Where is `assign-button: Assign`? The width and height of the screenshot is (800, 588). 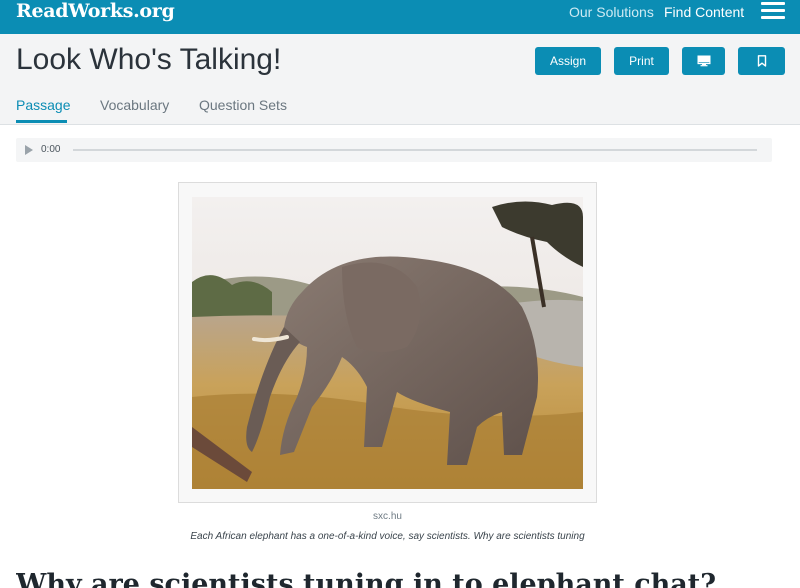
assign-button: Assign is located at coordinates (568, 61).